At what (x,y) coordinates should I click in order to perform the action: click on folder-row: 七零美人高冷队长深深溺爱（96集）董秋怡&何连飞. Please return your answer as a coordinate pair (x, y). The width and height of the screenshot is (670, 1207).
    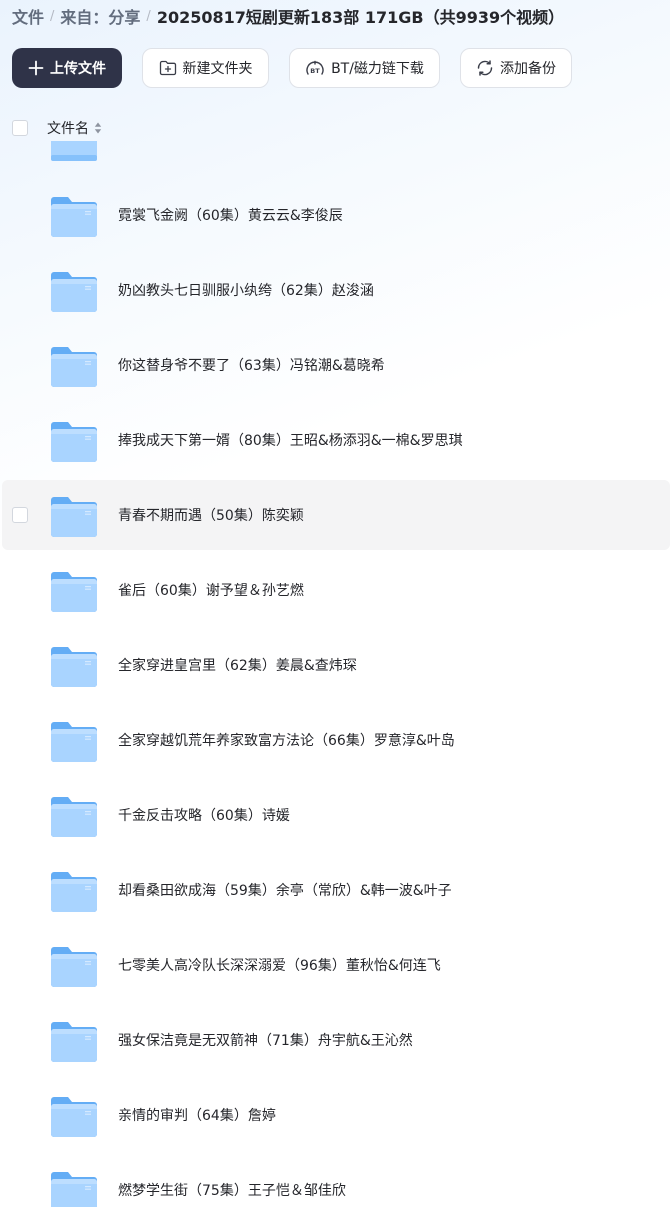
    Looking at the image, I should click on (336, 965).